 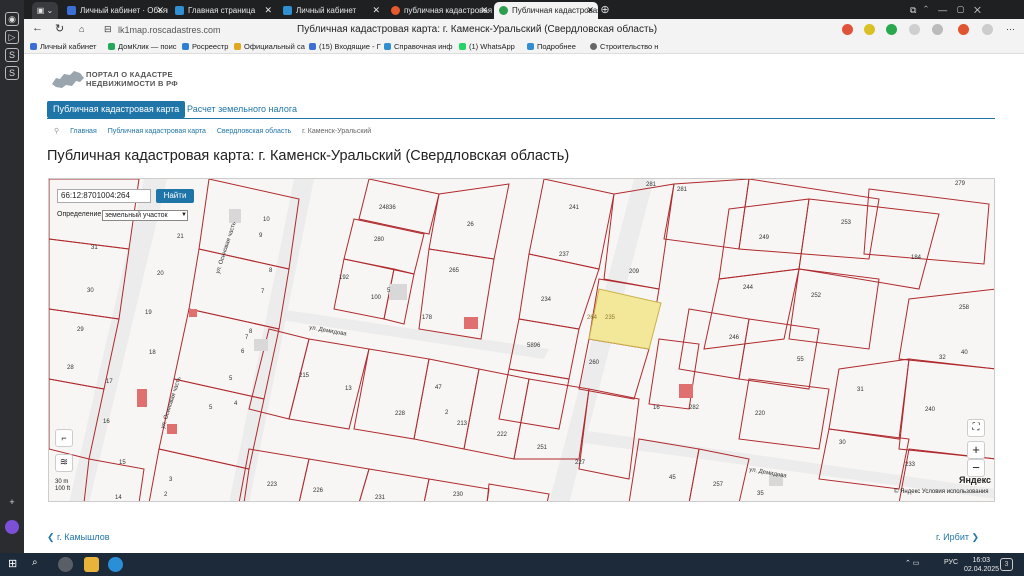 I want to click on next-city-link: г. Ирбит ❯, so click(x=957, y=537).